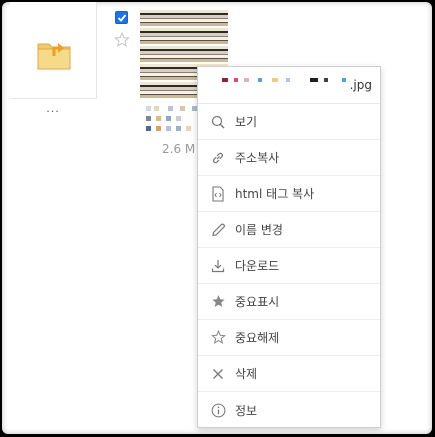  What do you see at coordinates (289, 338) in the screenshot?
I see `menu-item-unmark-important: 중요해제` at bounding box center [289, 338].